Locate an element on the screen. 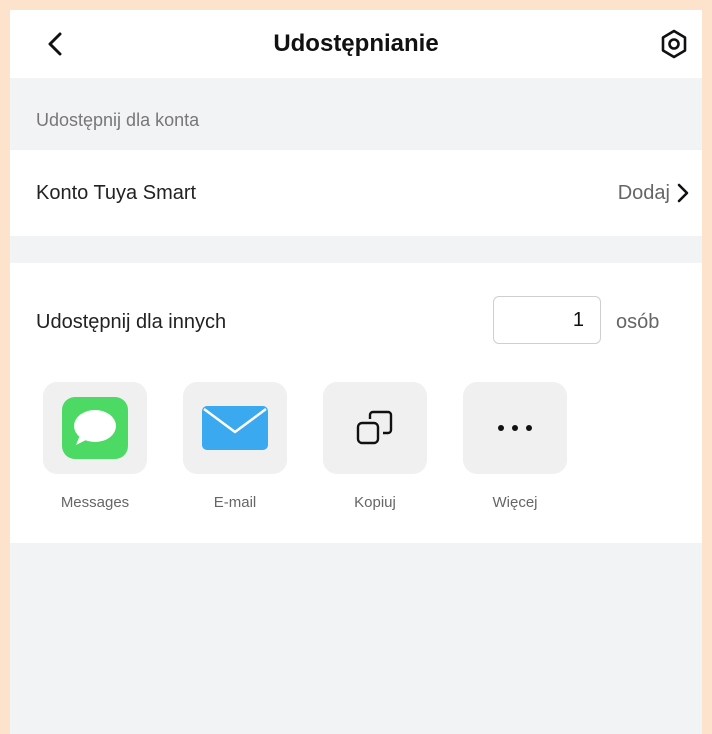 Image resolution: width=712 pixels, height=734 pixels. copy-icon is located at coordinates (374, 427).